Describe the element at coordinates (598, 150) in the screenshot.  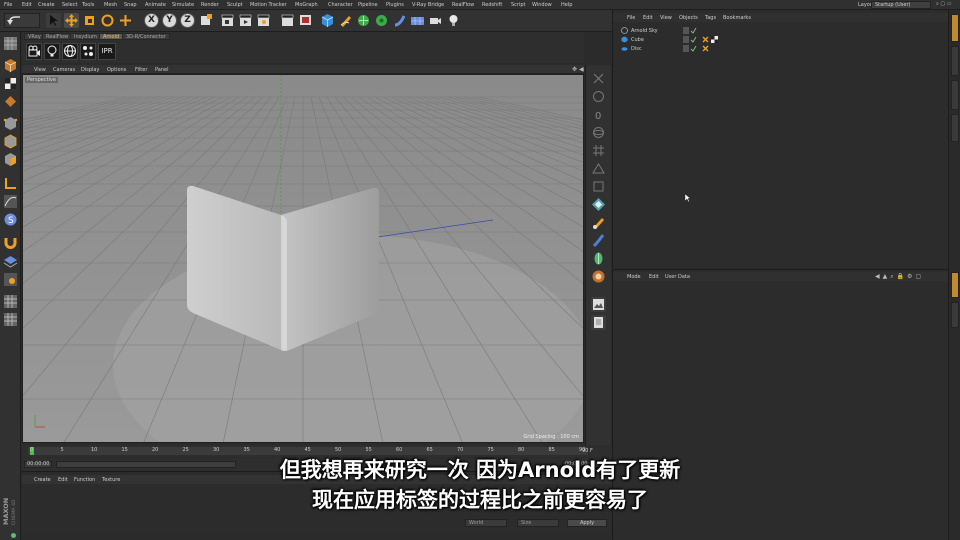
I see `arnold-grid-button` at that location.